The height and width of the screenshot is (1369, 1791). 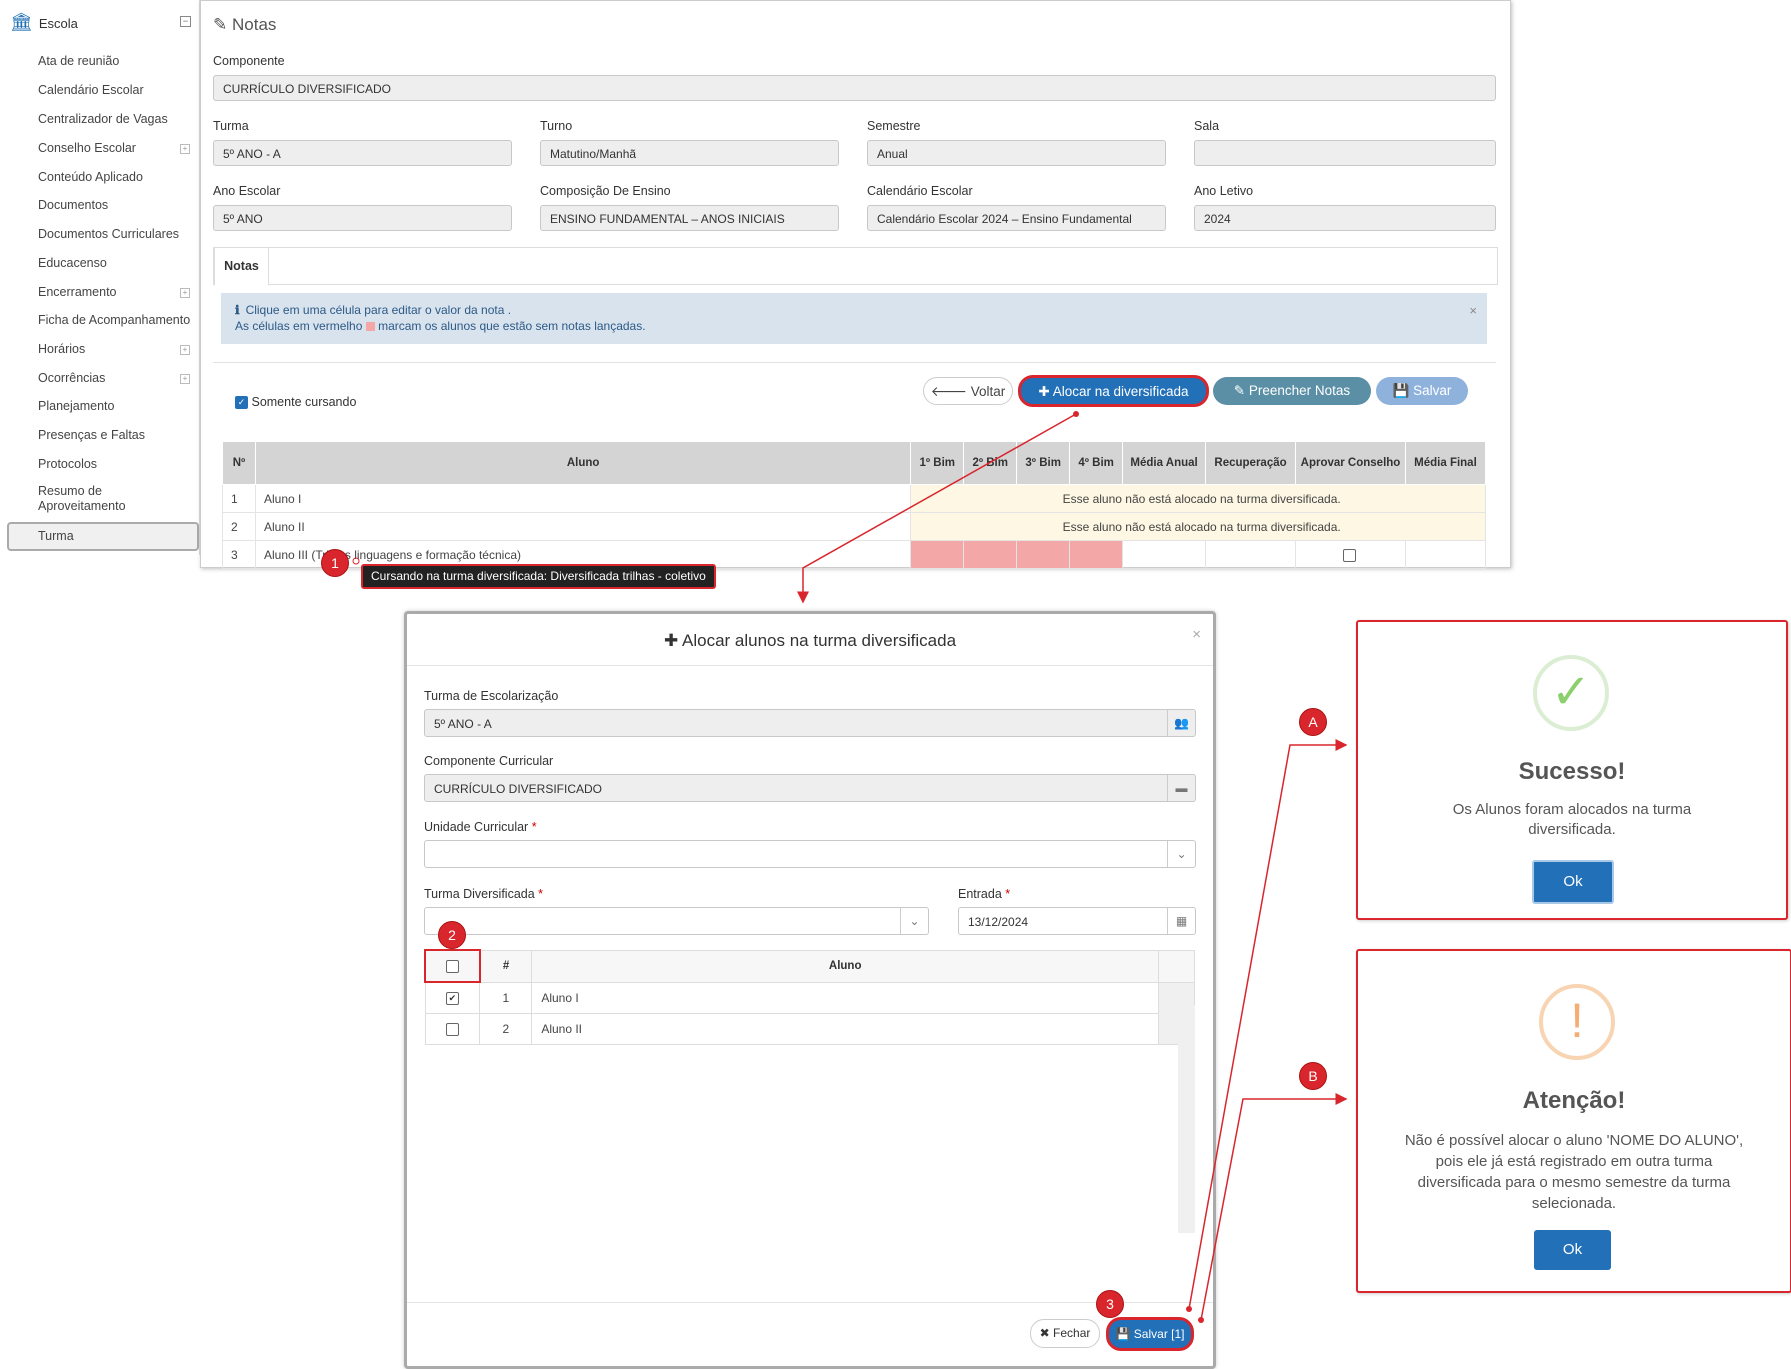 What do you see at coordinates (1268, 1024) in the screenshot?
I see `arrow-to-success` at bounding box center [1268, 1024].